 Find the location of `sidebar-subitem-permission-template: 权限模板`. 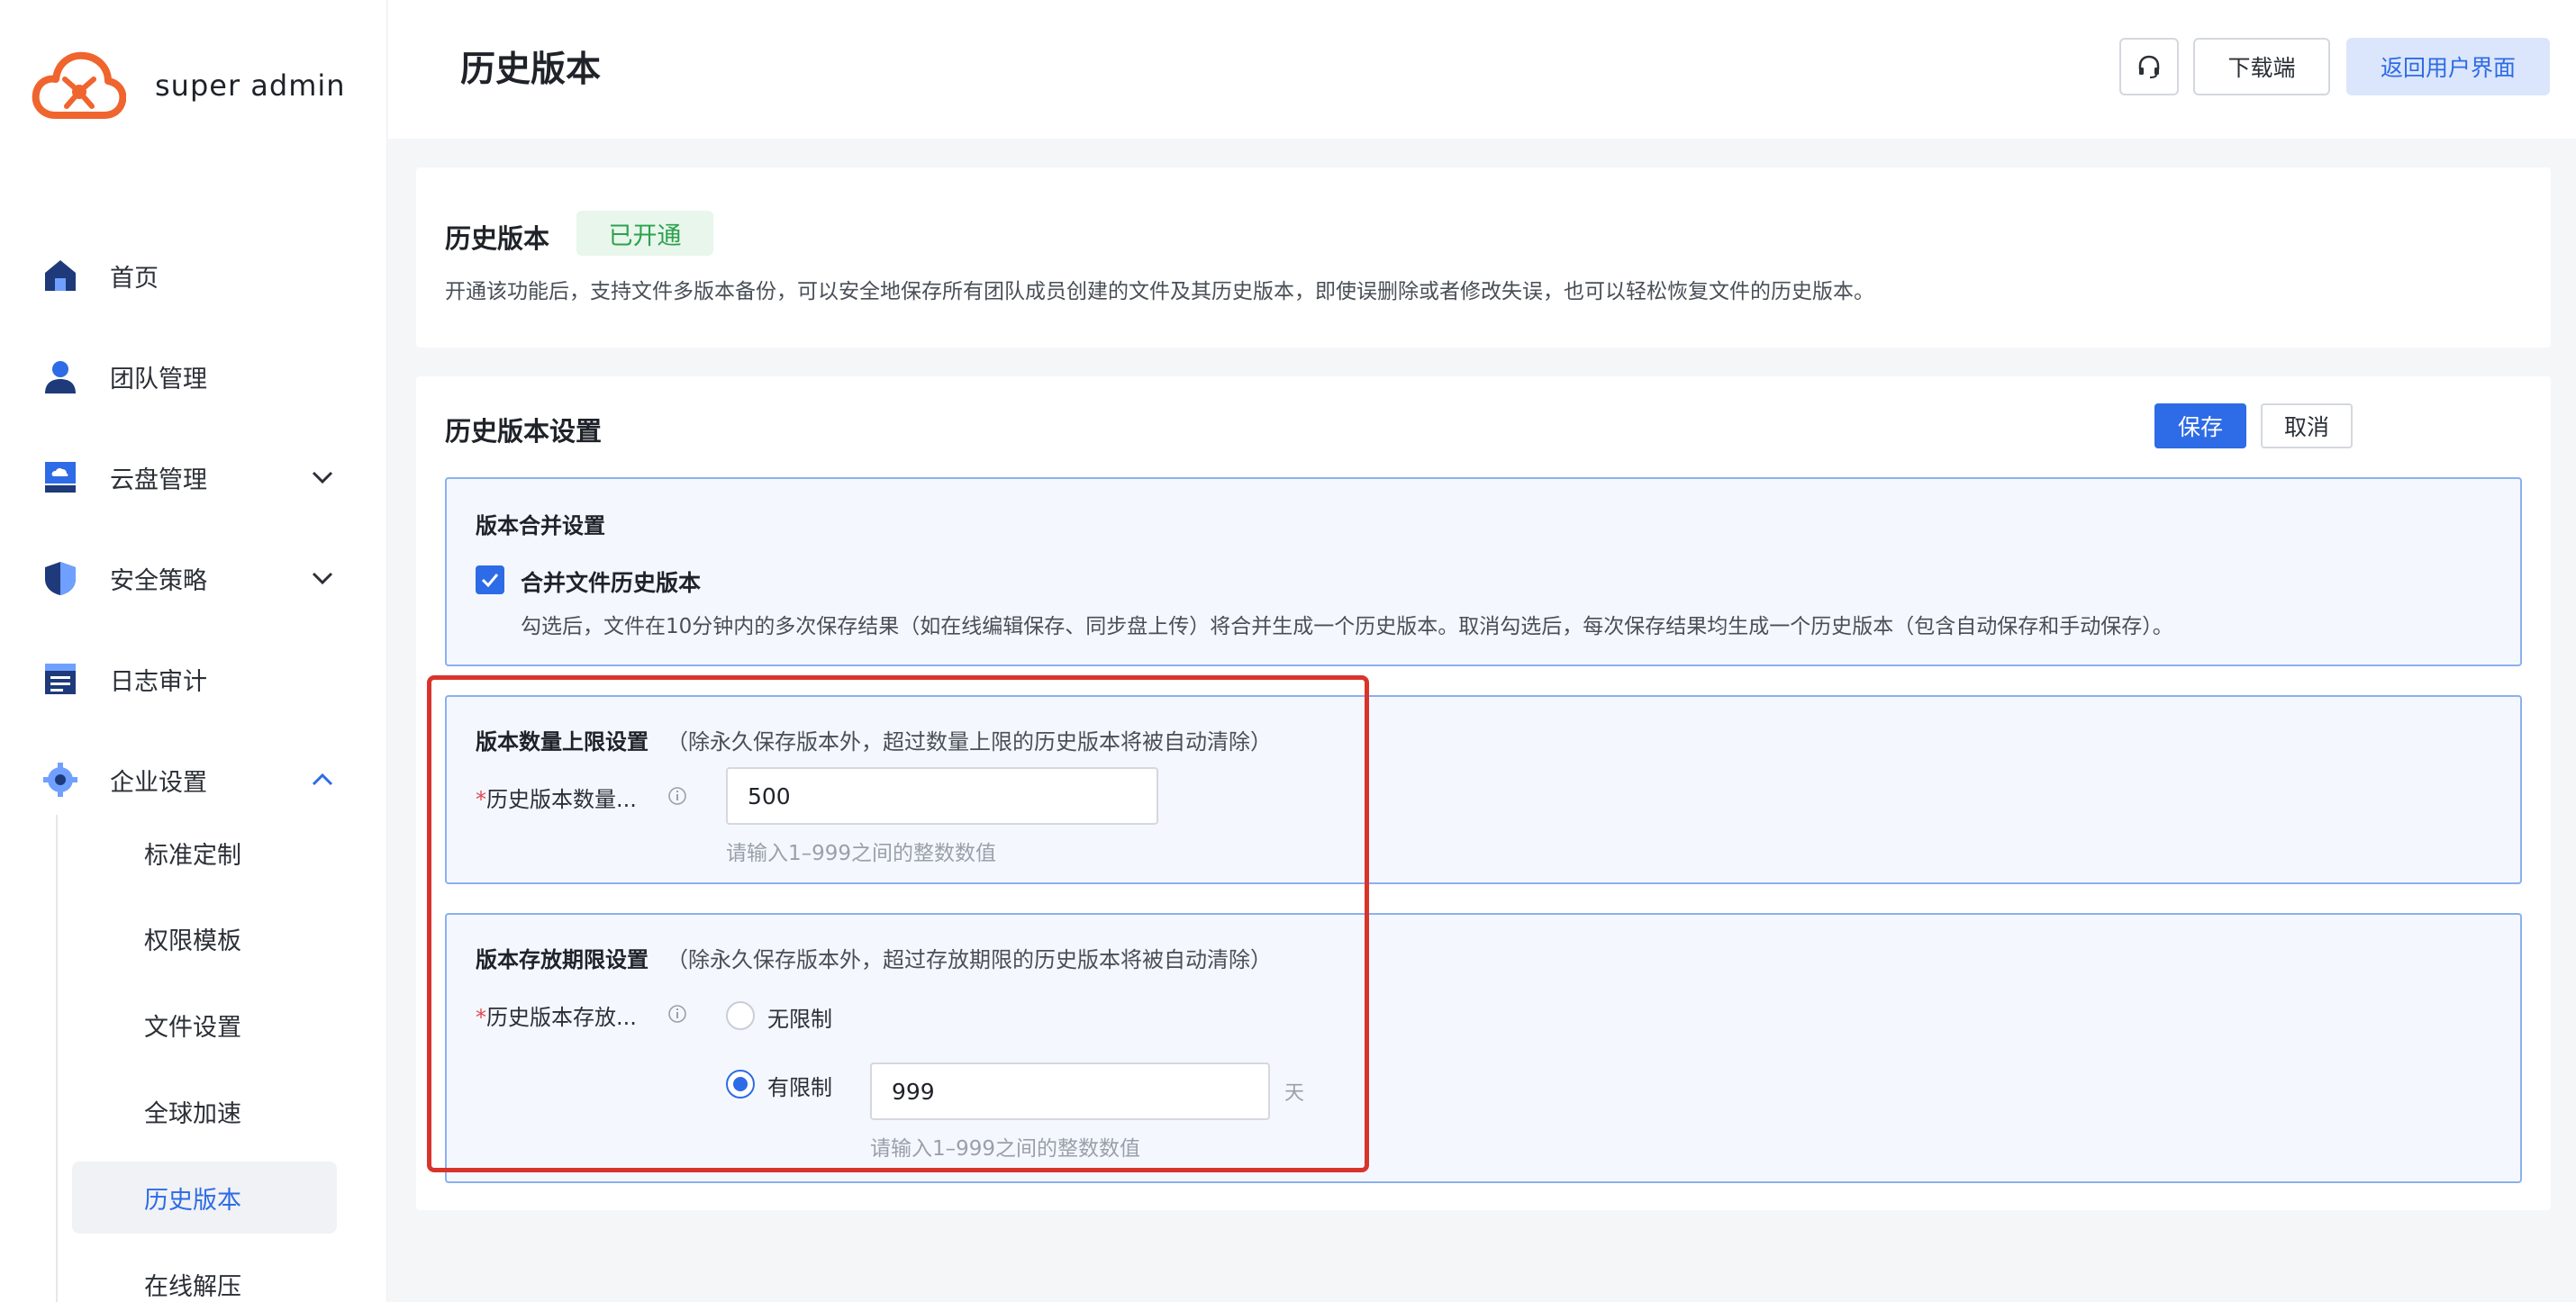

sidebar-subitem-permission-template: 权限模板 is located at coordinates (204, 938).